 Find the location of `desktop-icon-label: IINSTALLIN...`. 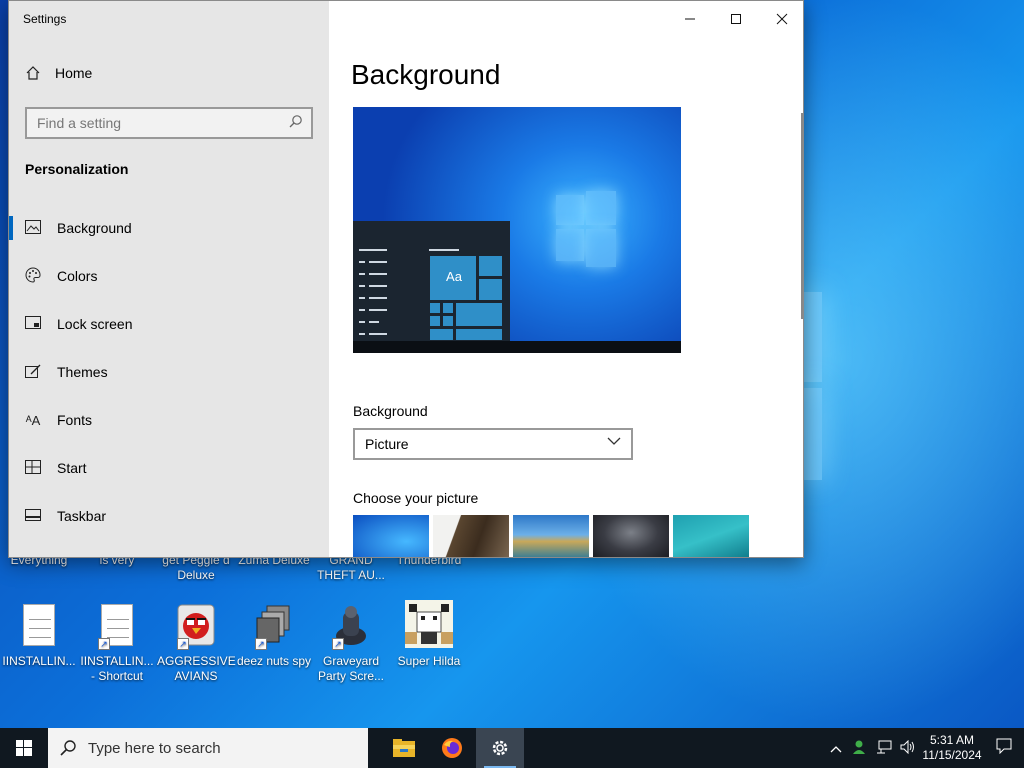

desktop-icon-label: IINSTALLIN... is located at coordinates (39, 661).